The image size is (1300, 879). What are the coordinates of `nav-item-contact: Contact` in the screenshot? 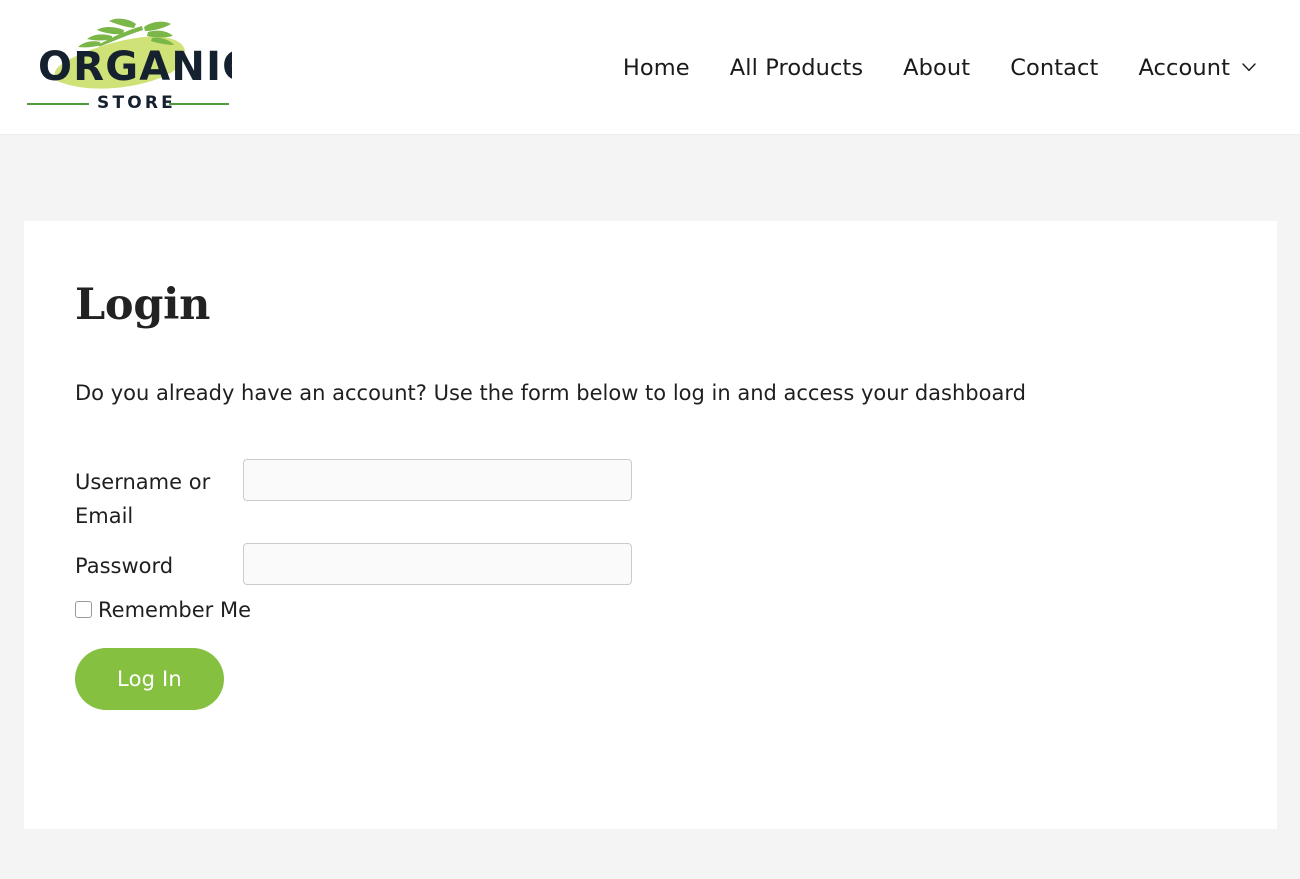 It's located at (1054, 68).